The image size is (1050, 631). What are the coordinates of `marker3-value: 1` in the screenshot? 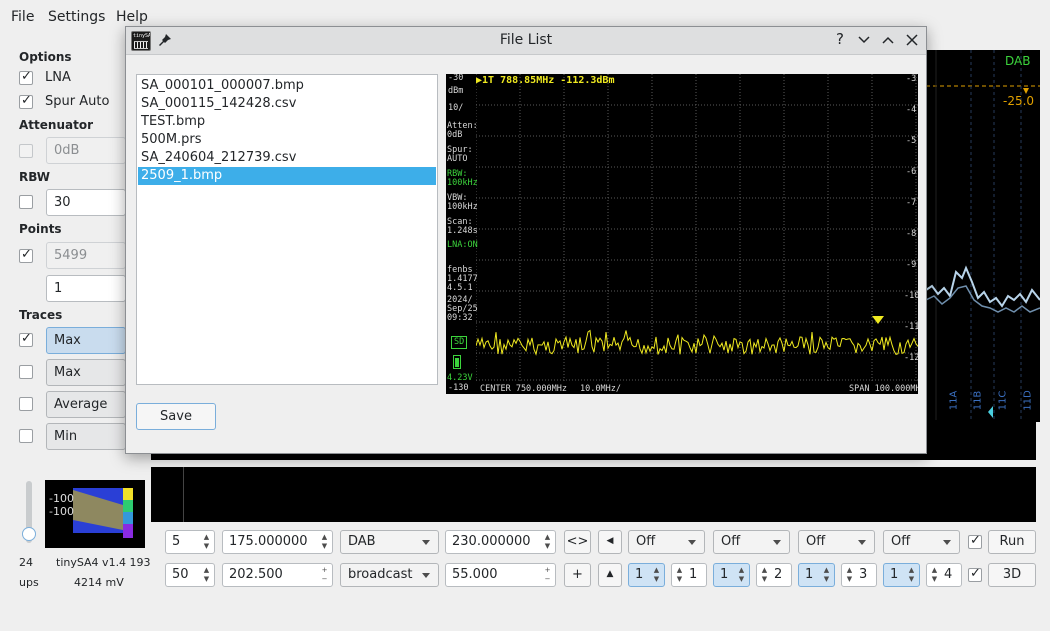 It's located at (809, 574).